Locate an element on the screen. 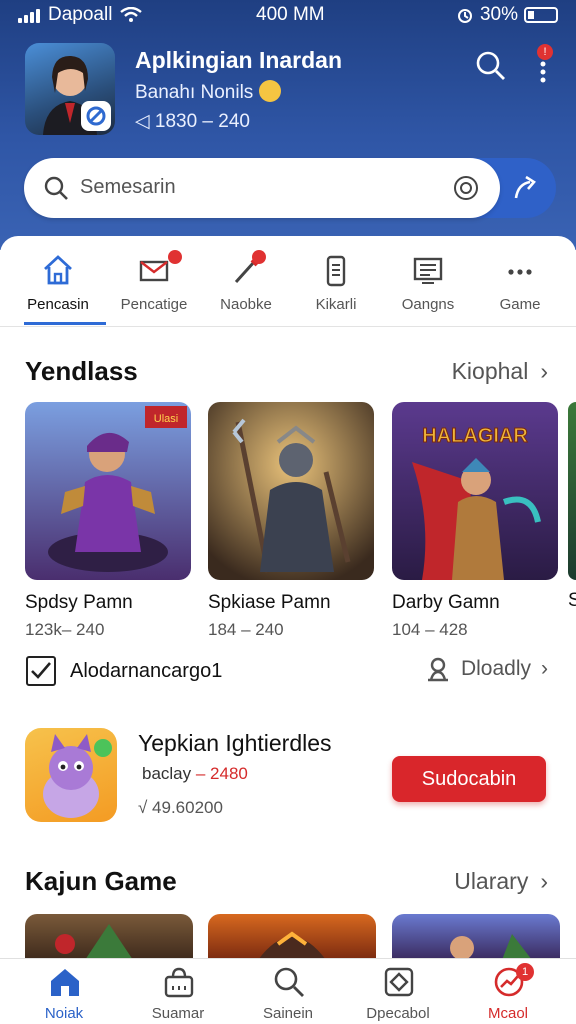 The height and width of the screenshot is (1024, 576). thumbnail-banner: HALAGIAR is located at coordinates (475, 436).